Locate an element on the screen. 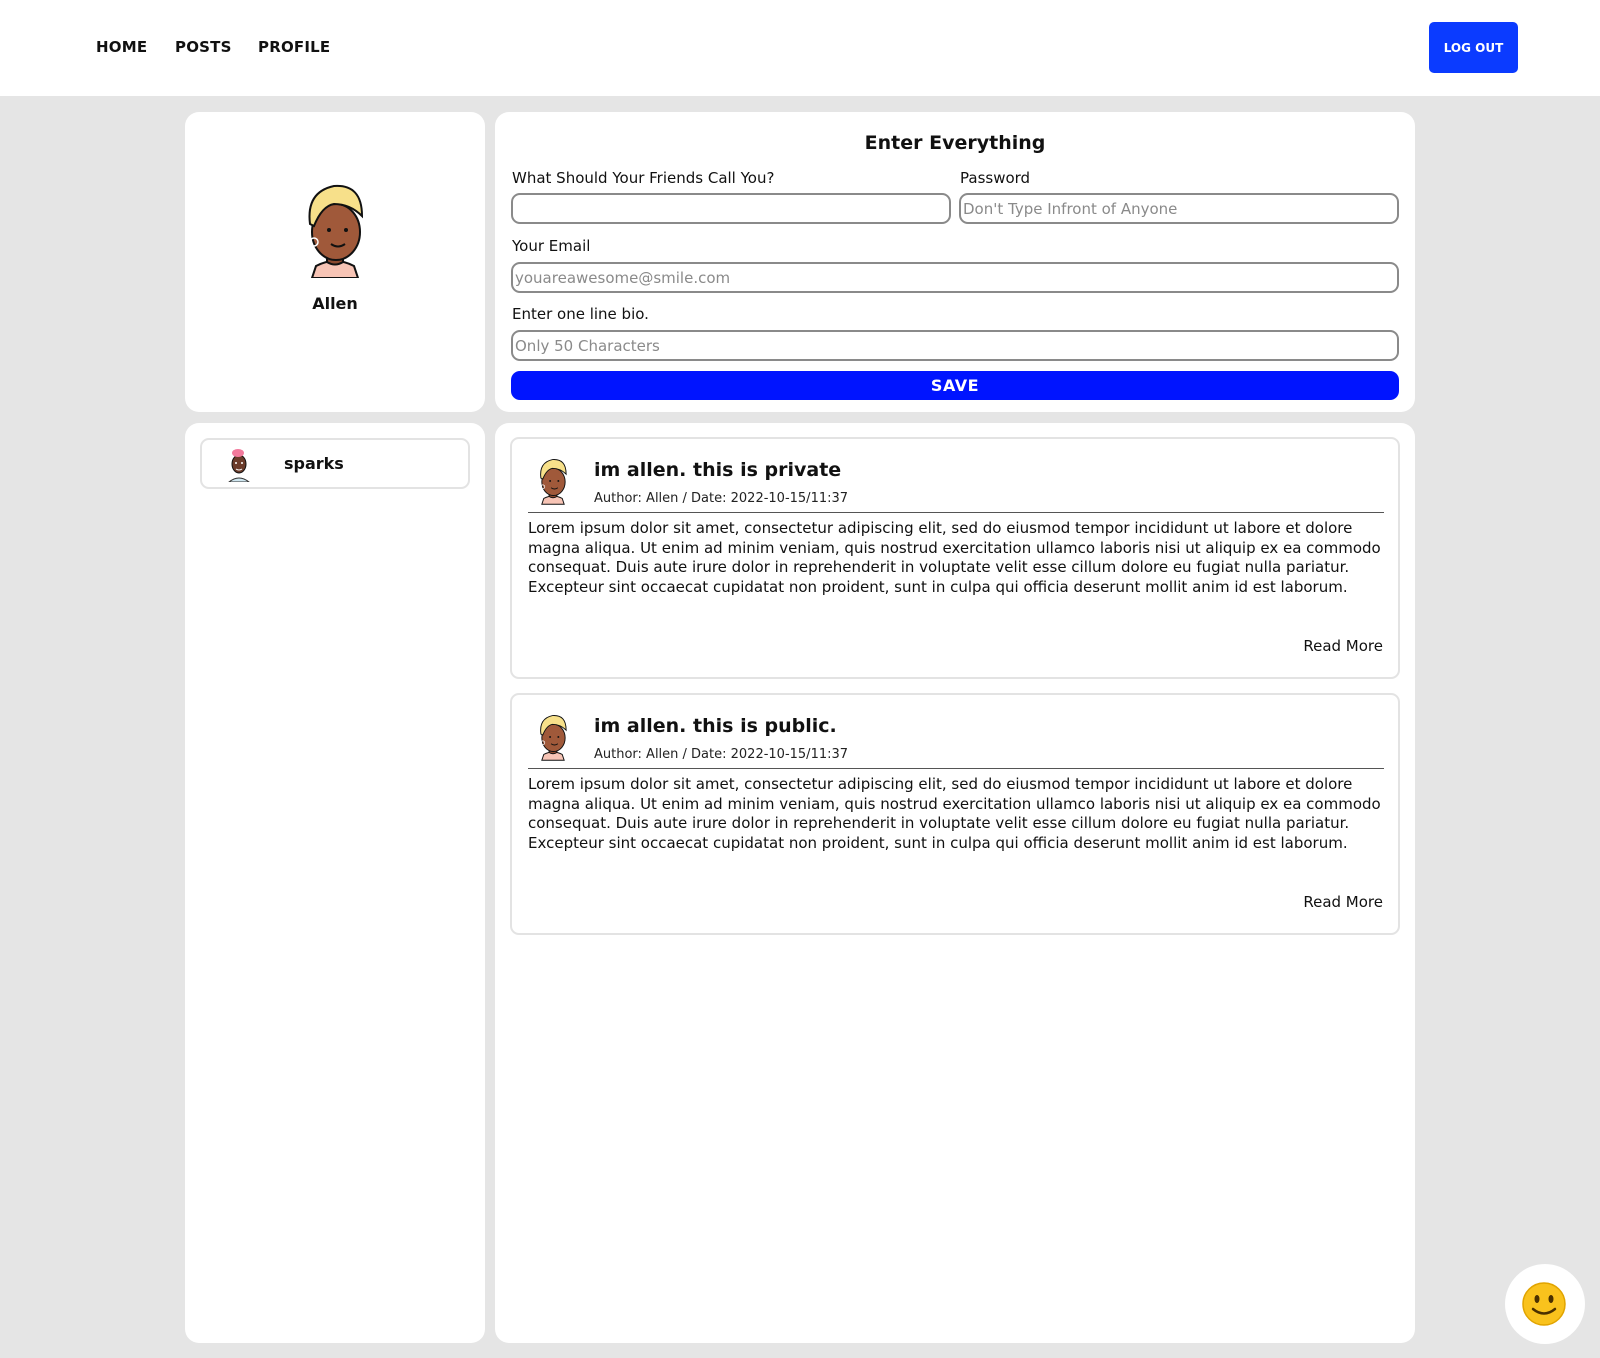 The image size is (1600, 1358). profile-card: Allen is located at coordinates (335, 262).